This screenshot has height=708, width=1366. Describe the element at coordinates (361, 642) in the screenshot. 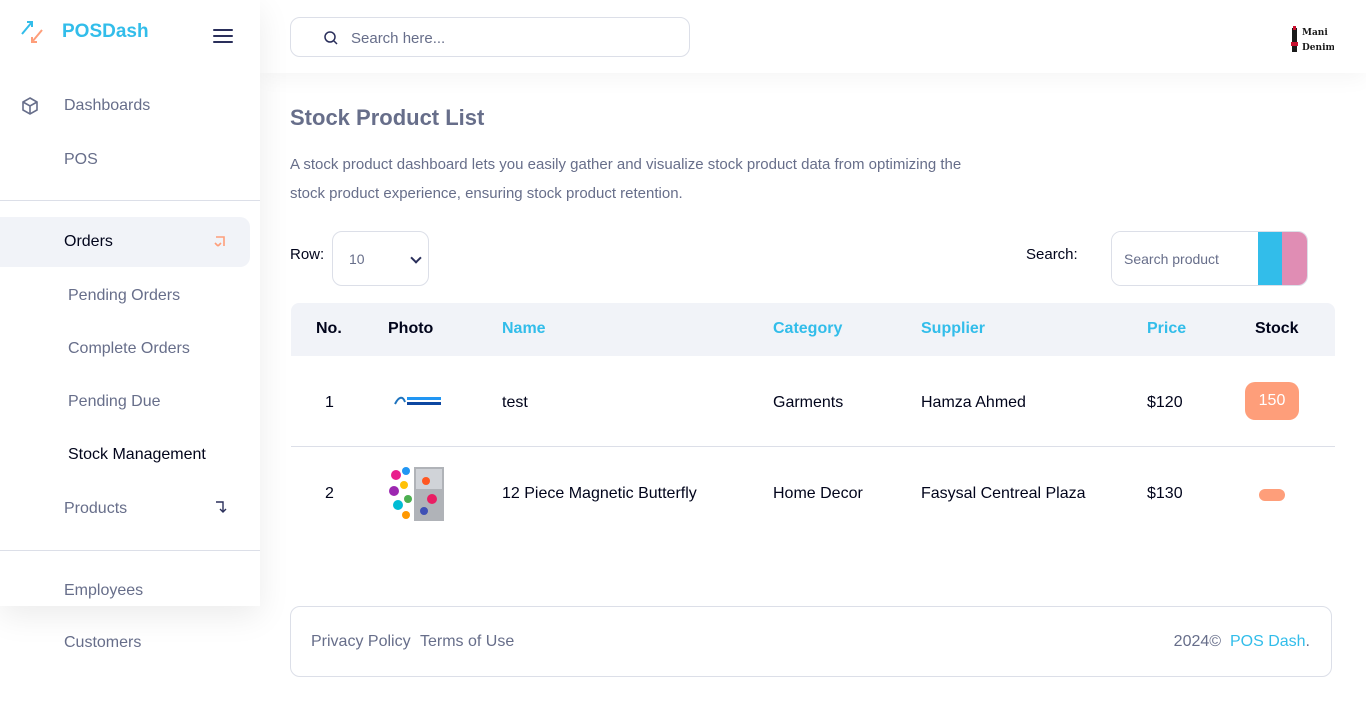

I see `privacy-policy-link: Privacy Policy` at that location.